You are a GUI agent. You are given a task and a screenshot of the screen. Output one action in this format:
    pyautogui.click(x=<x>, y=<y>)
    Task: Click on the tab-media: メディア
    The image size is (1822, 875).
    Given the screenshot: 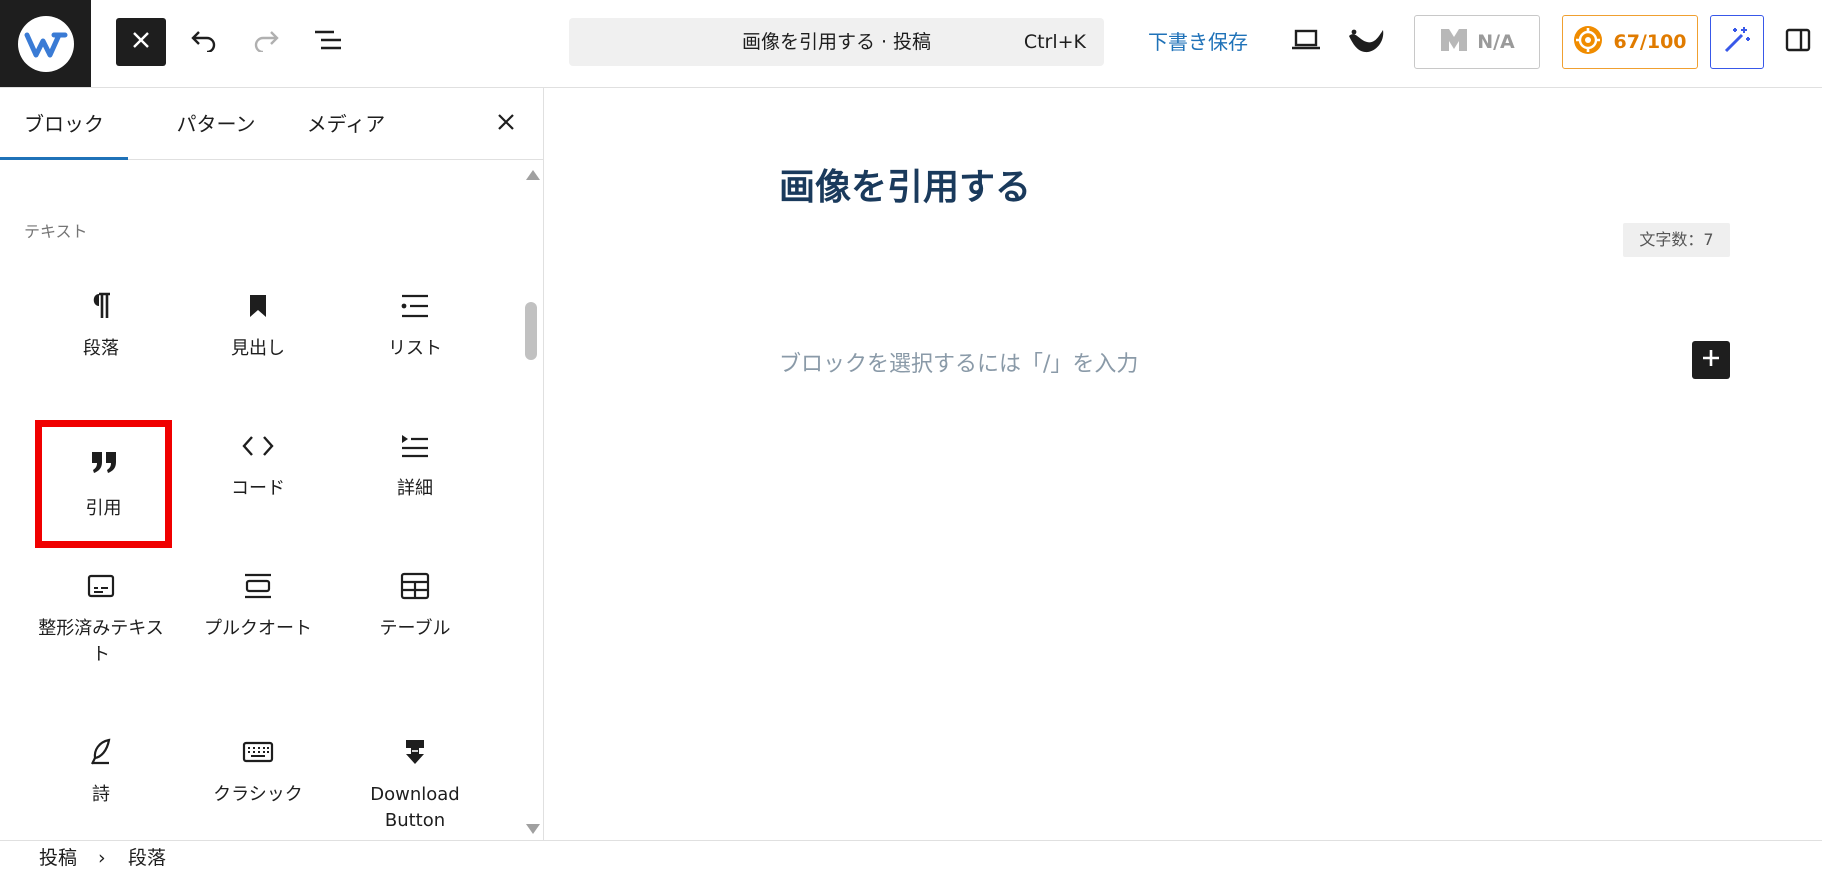 What is the action you would take?
    pyautogui.click(x=346, y=124)
    